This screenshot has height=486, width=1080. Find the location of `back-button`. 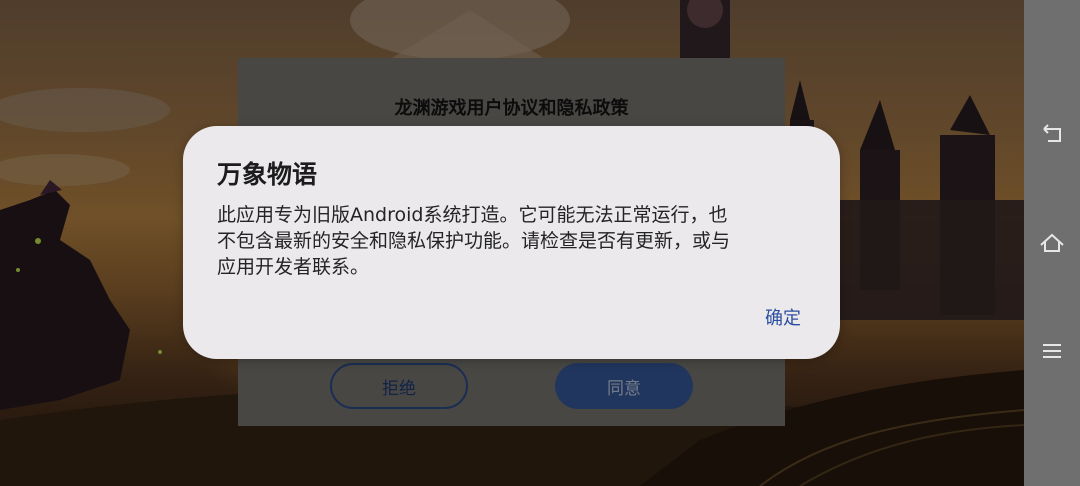

back-button is located at coordinates (1052, 135).